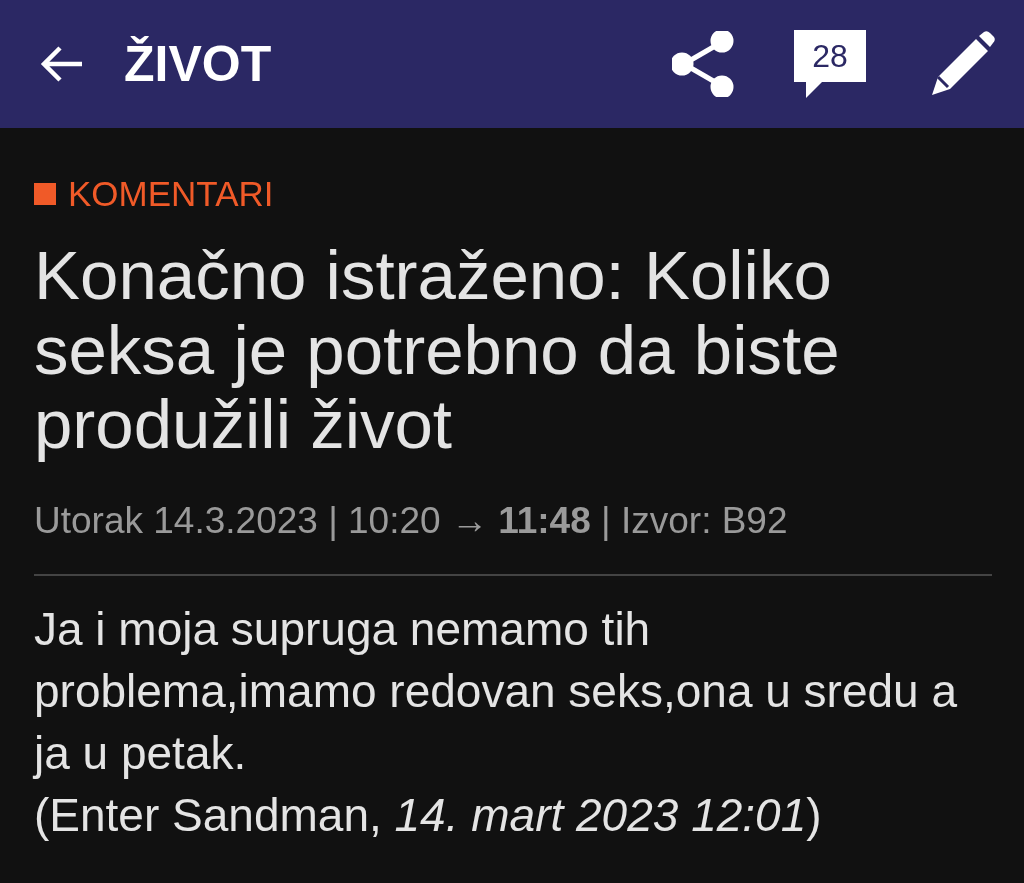 The image size is (1024, 883). I want to click on share-button, so click(703, 64).